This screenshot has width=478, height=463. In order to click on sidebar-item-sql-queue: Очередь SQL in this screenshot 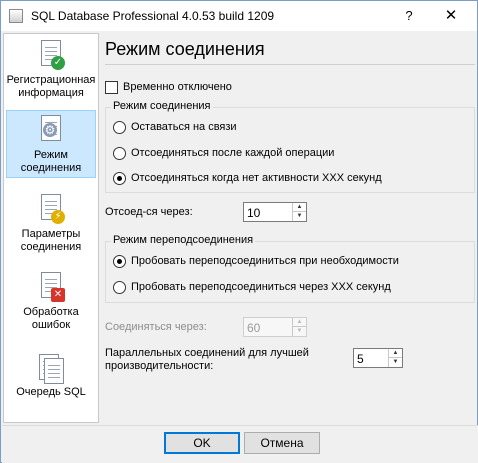, I will do `click(51, 378)`.